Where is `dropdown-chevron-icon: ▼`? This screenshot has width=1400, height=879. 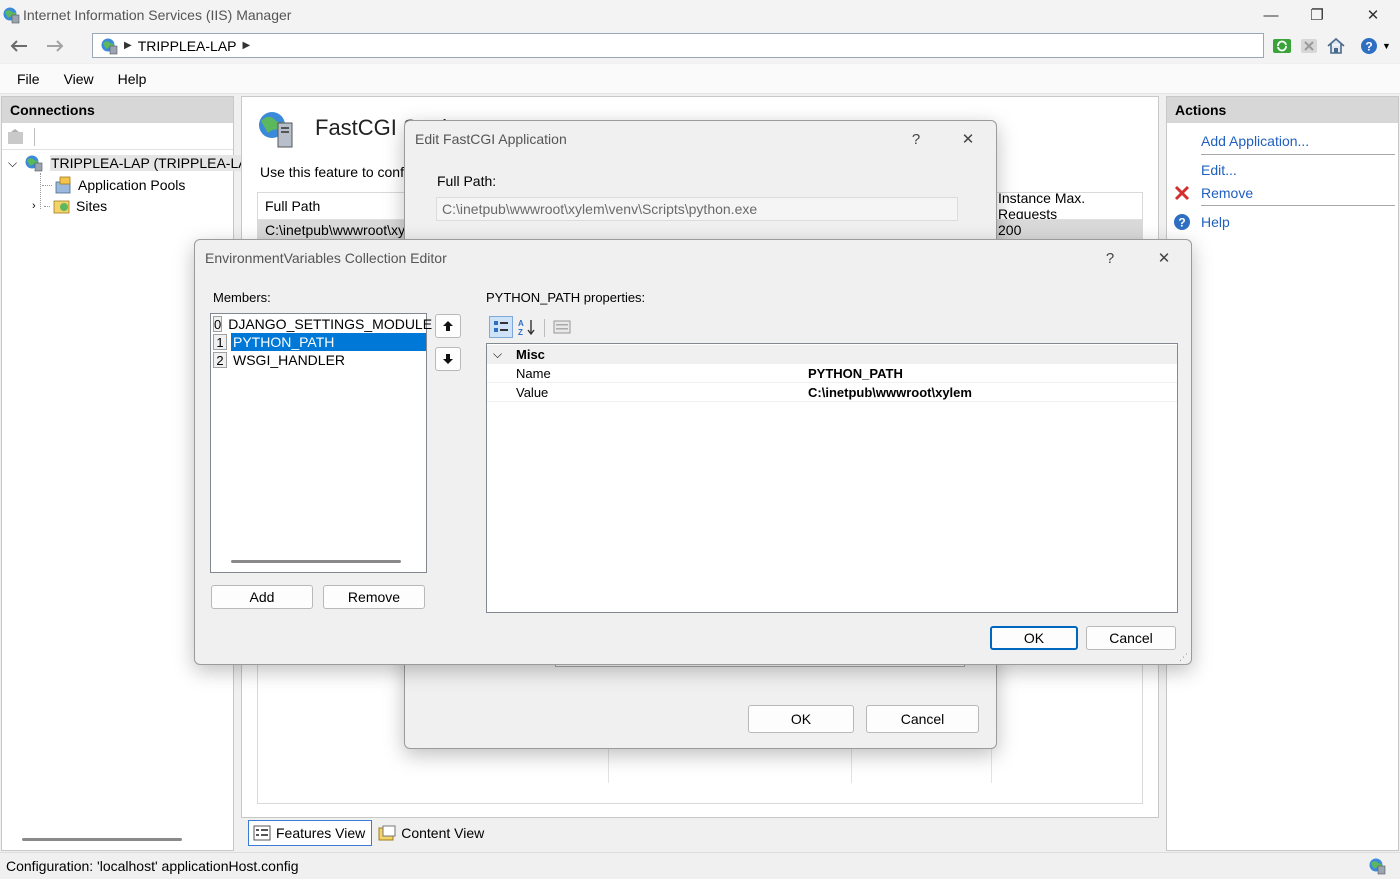 dropdown-chevron-icon: ▼ is located at coordinates (1386, 46).